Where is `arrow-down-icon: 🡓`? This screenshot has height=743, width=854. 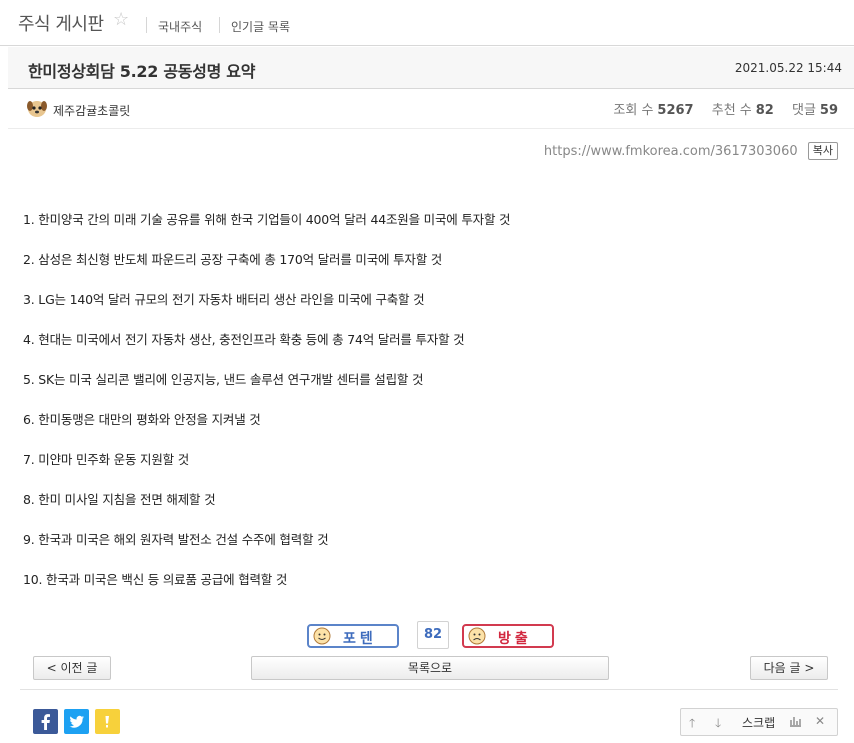
arrow-down-icon: 🡓 is located at coordinates (718, 724).